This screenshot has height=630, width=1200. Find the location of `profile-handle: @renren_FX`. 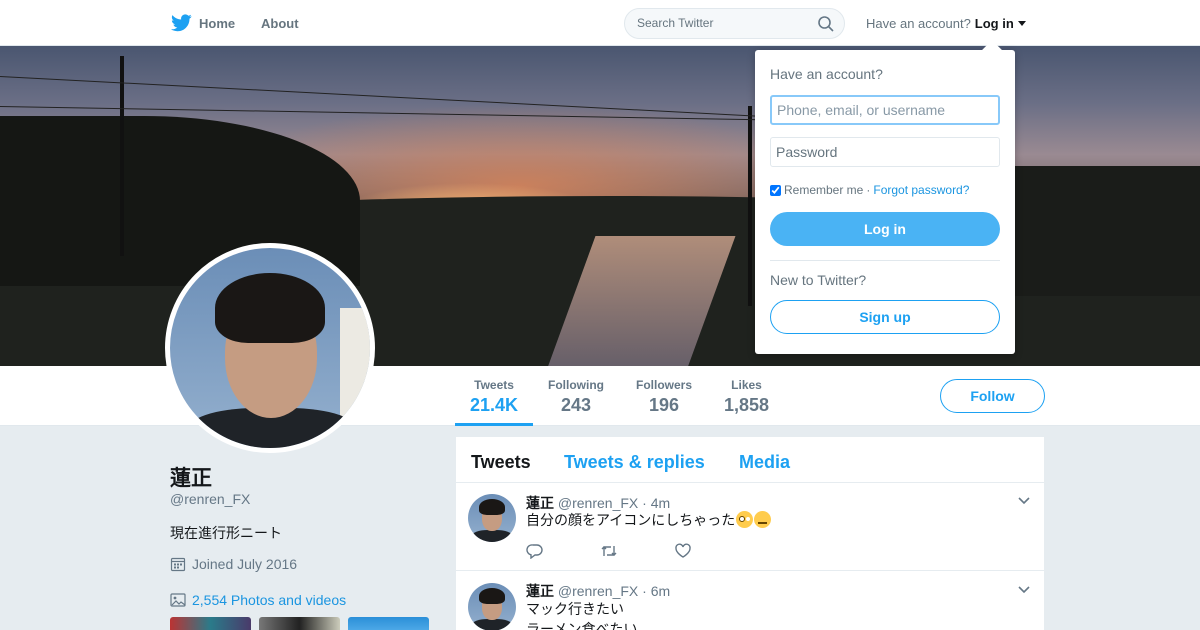

profile-handle: @renren_FX is located at coordinates (210, 499).